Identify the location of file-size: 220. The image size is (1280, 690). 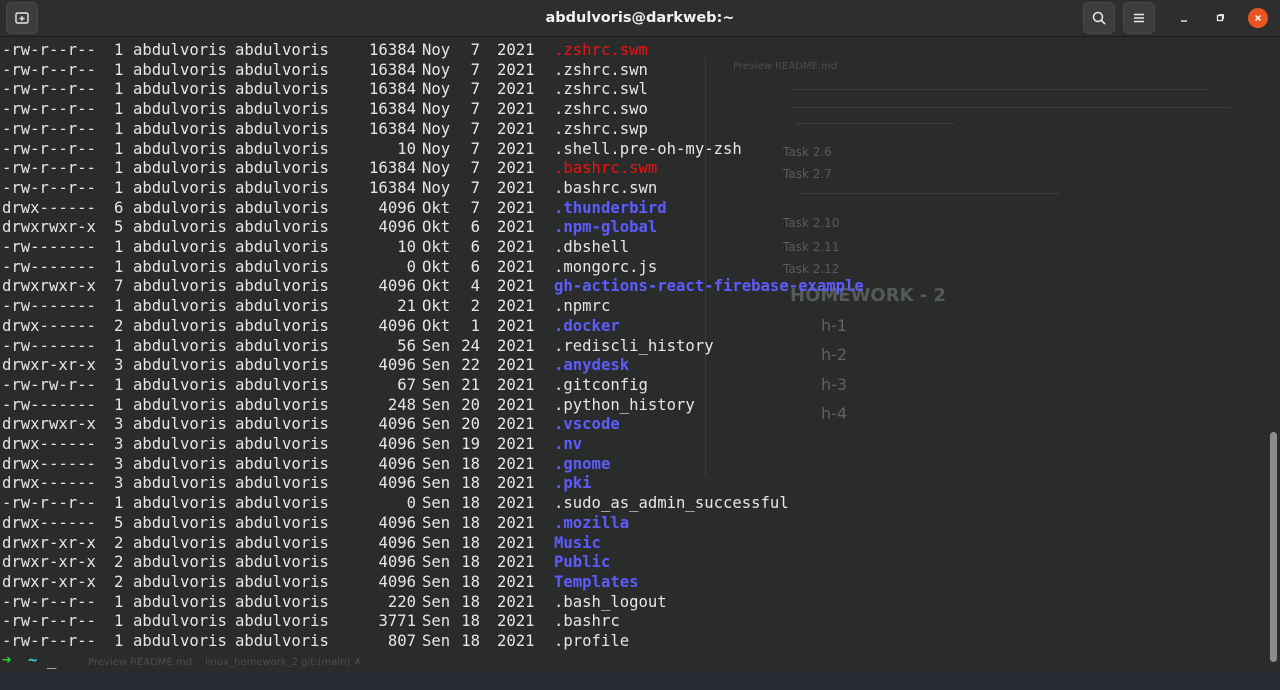
(401, 601).